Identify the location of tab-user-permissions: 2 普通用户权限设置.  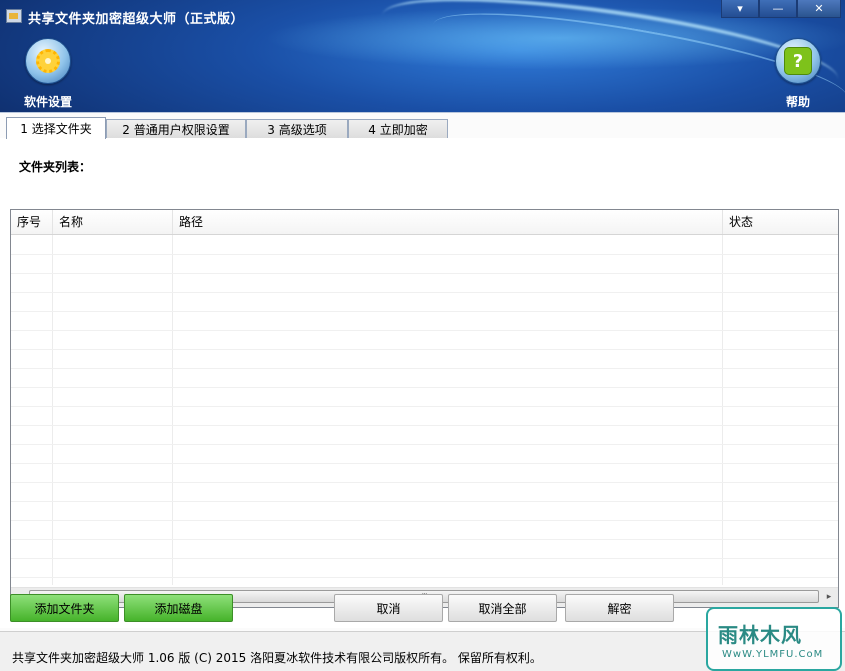
(176, 129).